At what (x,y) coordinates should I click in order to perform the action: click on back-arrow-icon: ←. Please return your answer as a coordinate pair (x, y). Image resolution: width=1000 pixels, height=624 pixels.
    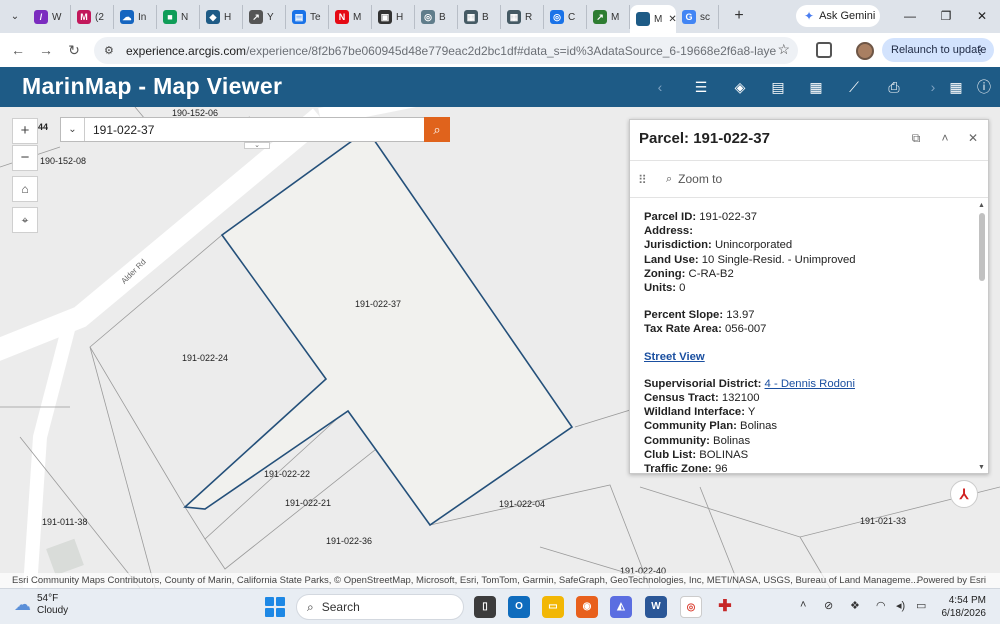
    Looking at the image, I should click on (18, 50).